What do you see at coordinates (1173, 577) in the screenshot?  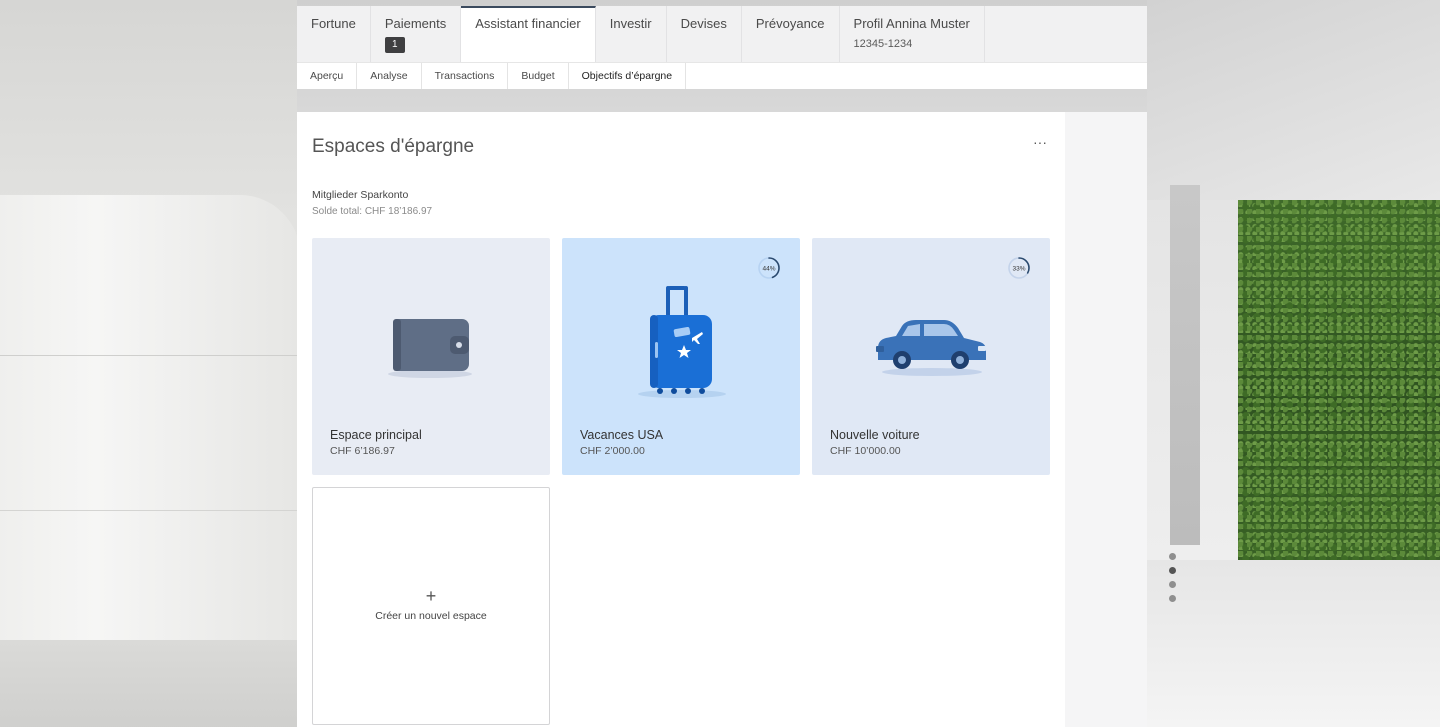 I see `background-pager` at bounding box center [1173, 577].